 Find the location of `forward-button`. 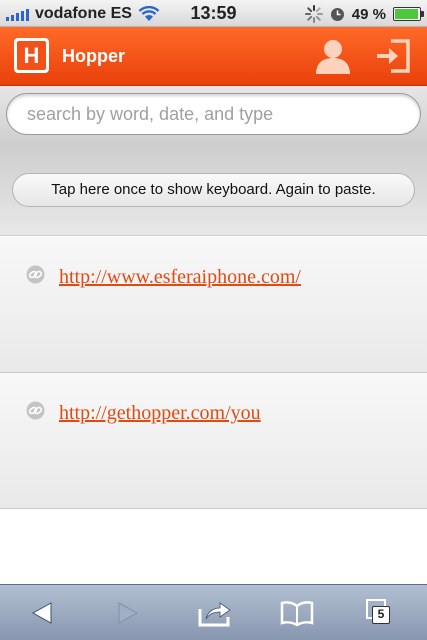

forward-button is located at coordinates (128, 613).